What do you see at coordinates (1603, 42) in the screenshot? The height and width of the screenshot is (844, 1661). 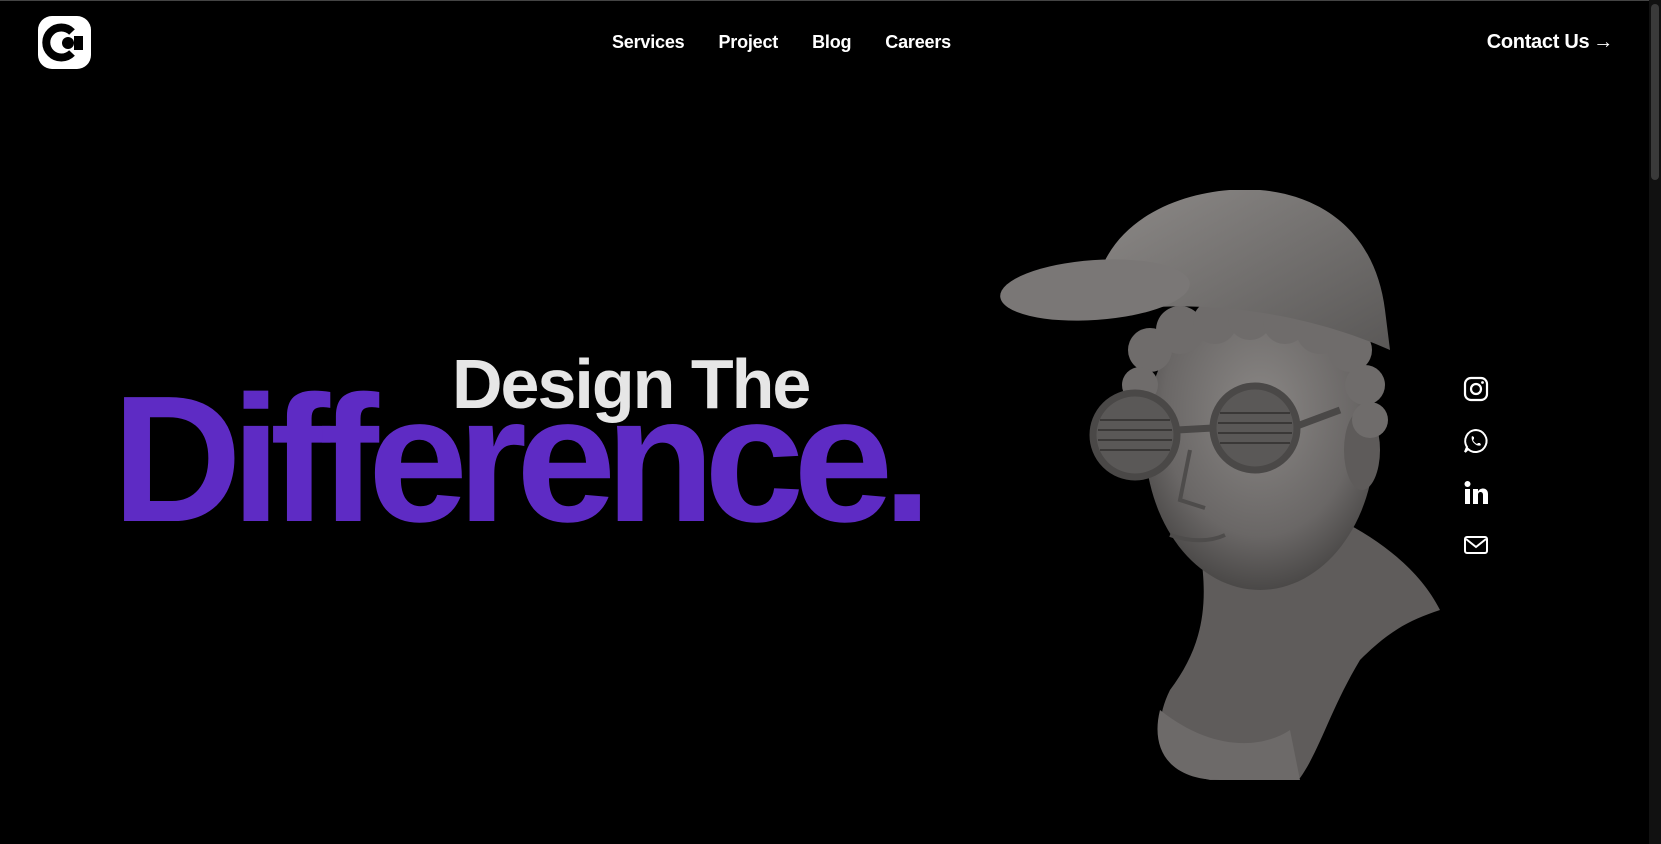 I see `arrow-right-icon: →` at bounding box center [1603, 42].